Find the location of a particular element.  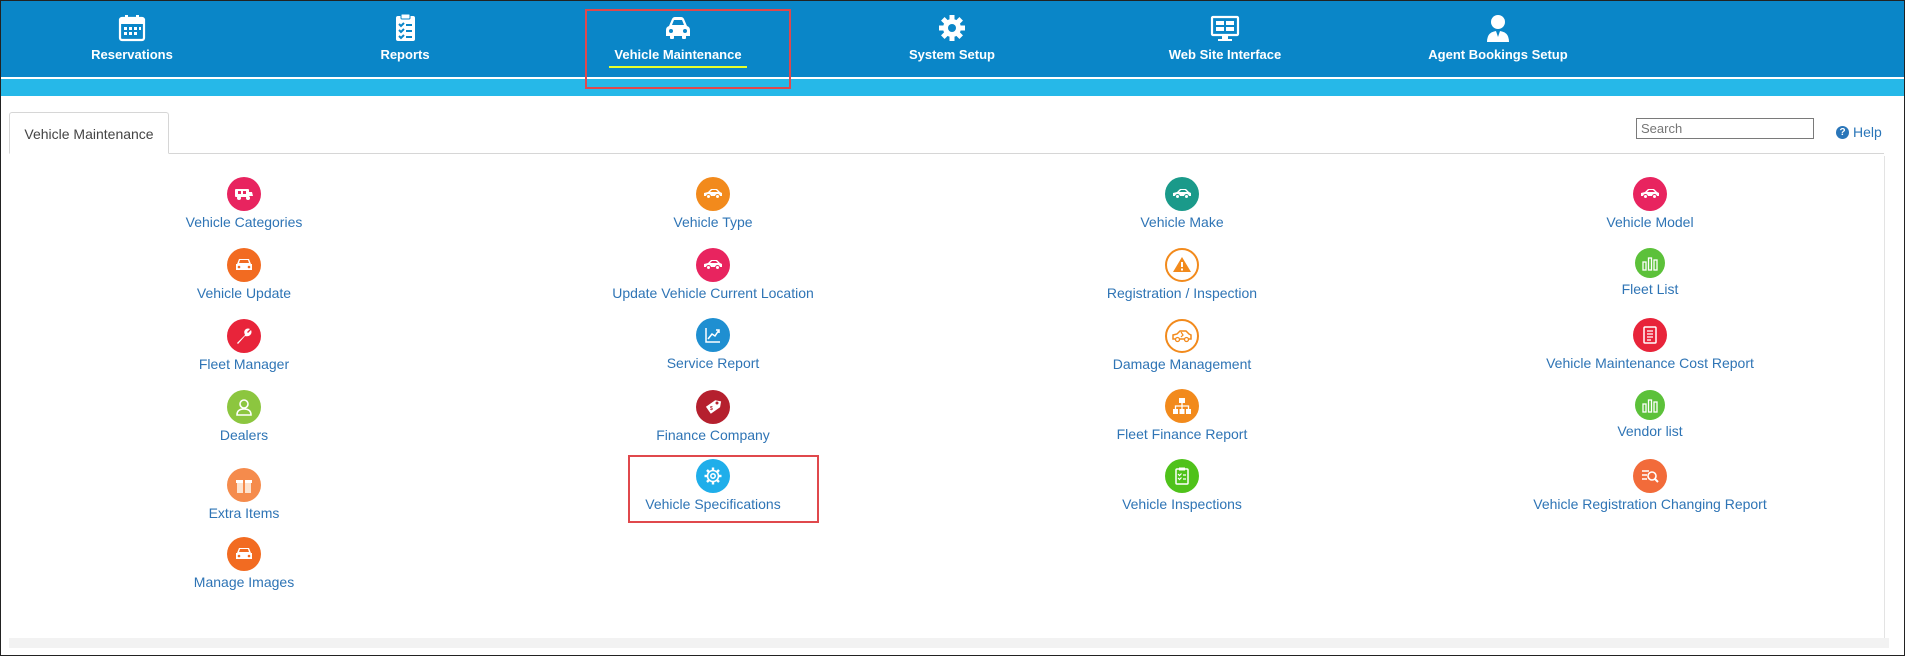

menu-vehicle-categories: Vehicle Categories is located at coordinates (244, 203).